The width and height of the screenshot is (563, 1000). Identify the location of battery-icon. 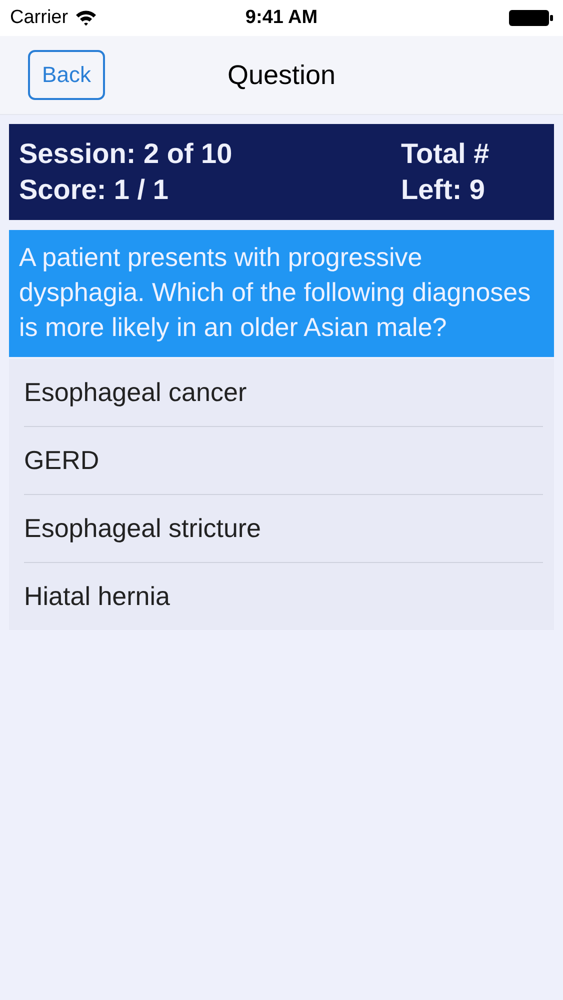
(531, 18).